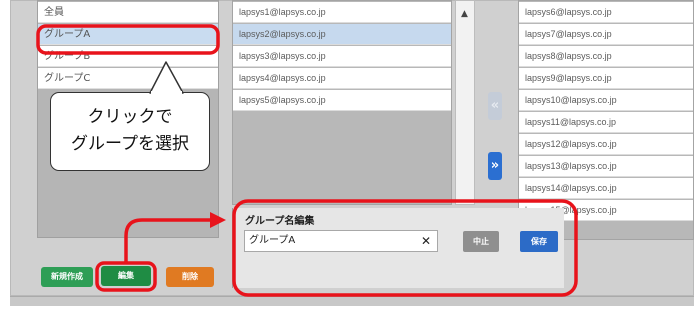  What do you see at coordinates (190, 277) in the screenshot?
I see `delete-group-button: 削除` at bounding box center [190, 277].